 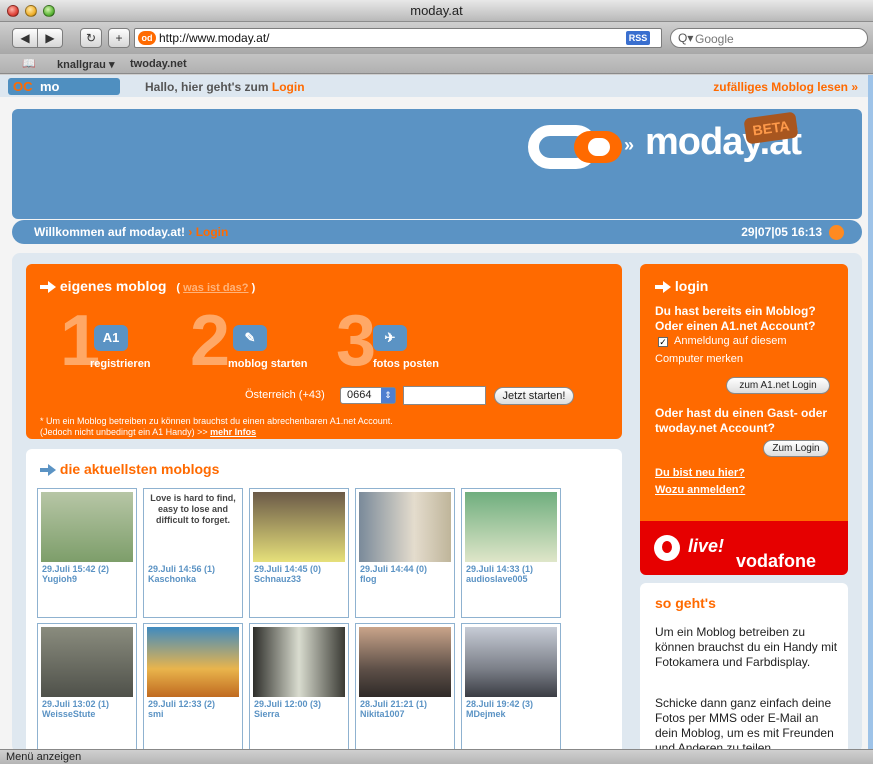 I want to click on search-icon: Q▾, so click(x=685, y=38).